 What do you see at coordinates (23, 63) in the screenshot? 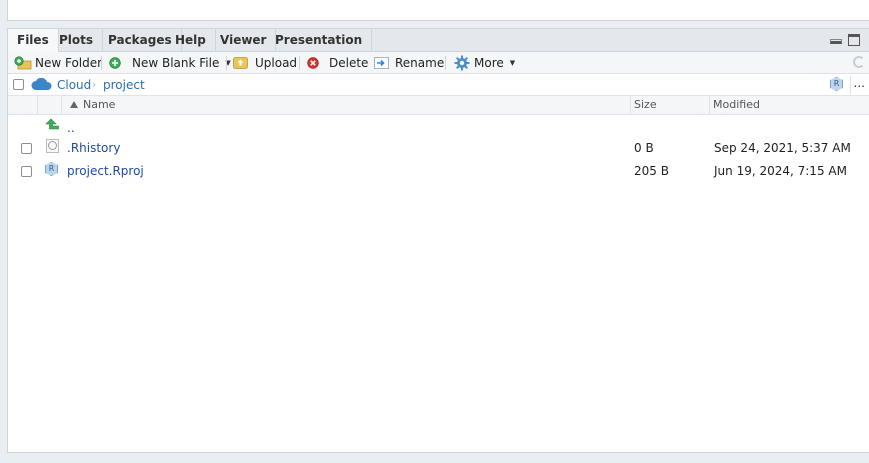
I see `new-folder-icon` at bounding box center [23, 63].